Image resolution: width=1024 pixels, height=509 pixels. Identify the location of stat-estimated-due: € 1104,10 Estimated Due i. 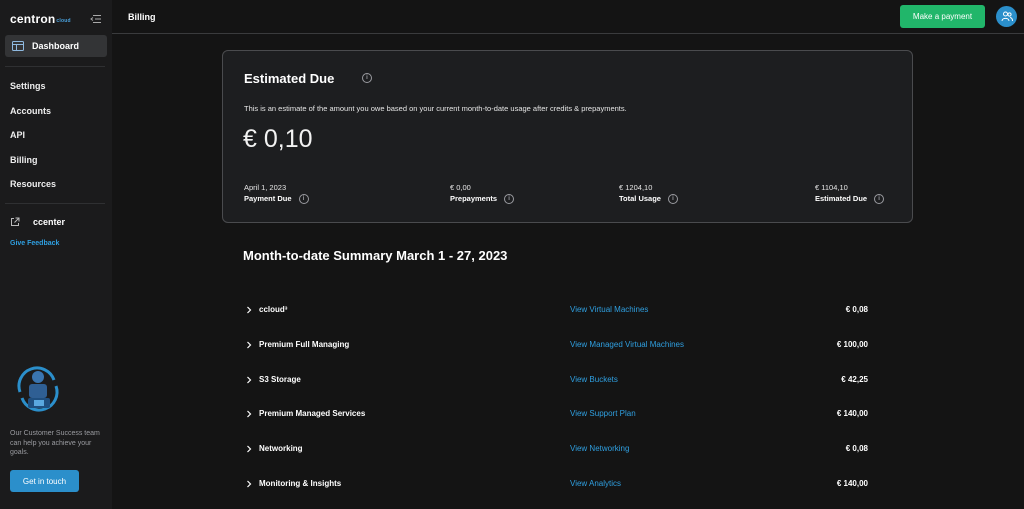
(850, 193).